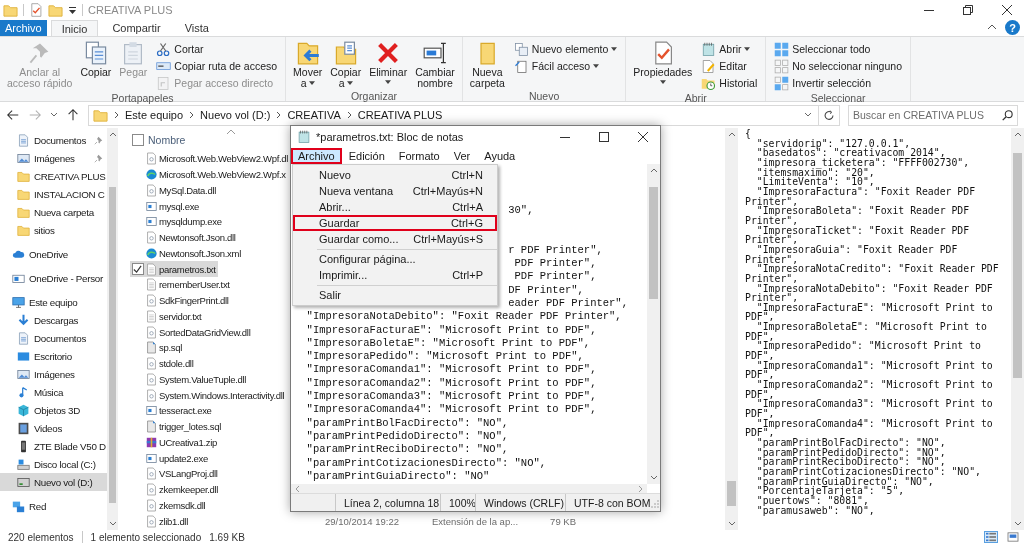  Describe the element at coordinates (53, 230) in the screenshot. I see `sidebar-item: sitios` at that location.